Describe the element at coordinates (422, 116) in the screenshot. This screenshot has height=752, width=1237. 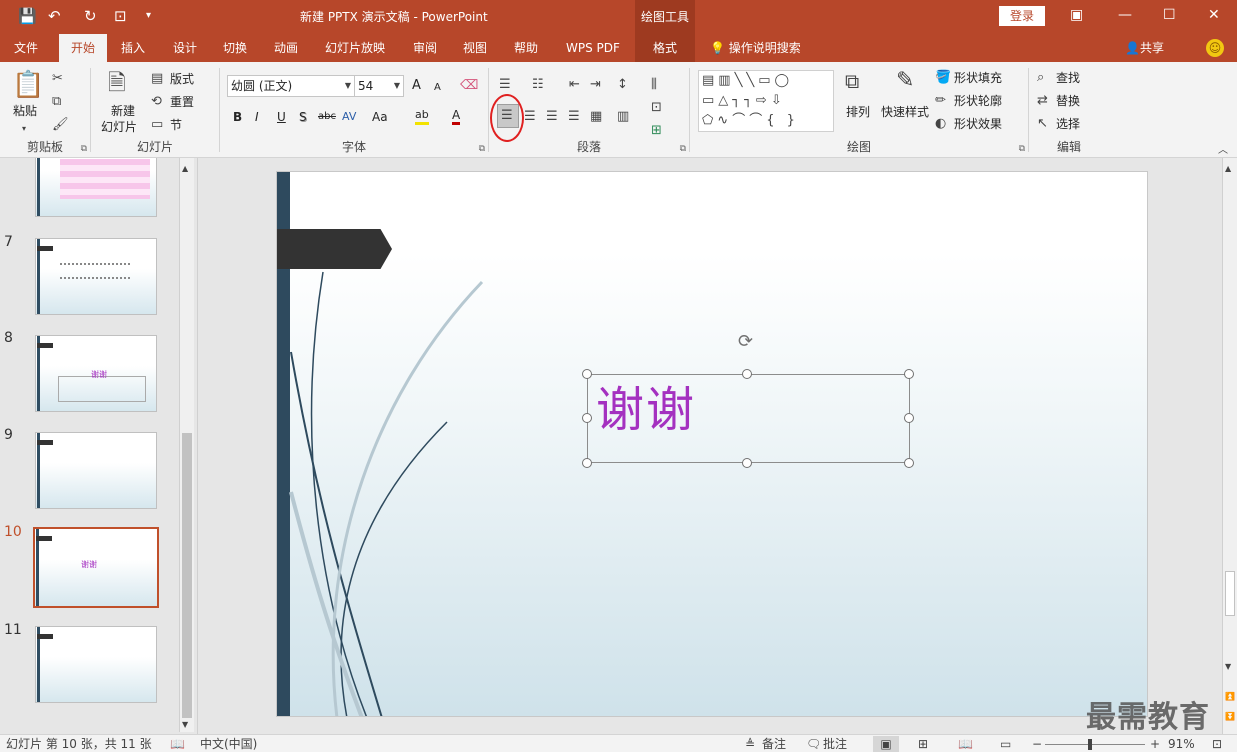
I see `highlight-button: ab` at that location.